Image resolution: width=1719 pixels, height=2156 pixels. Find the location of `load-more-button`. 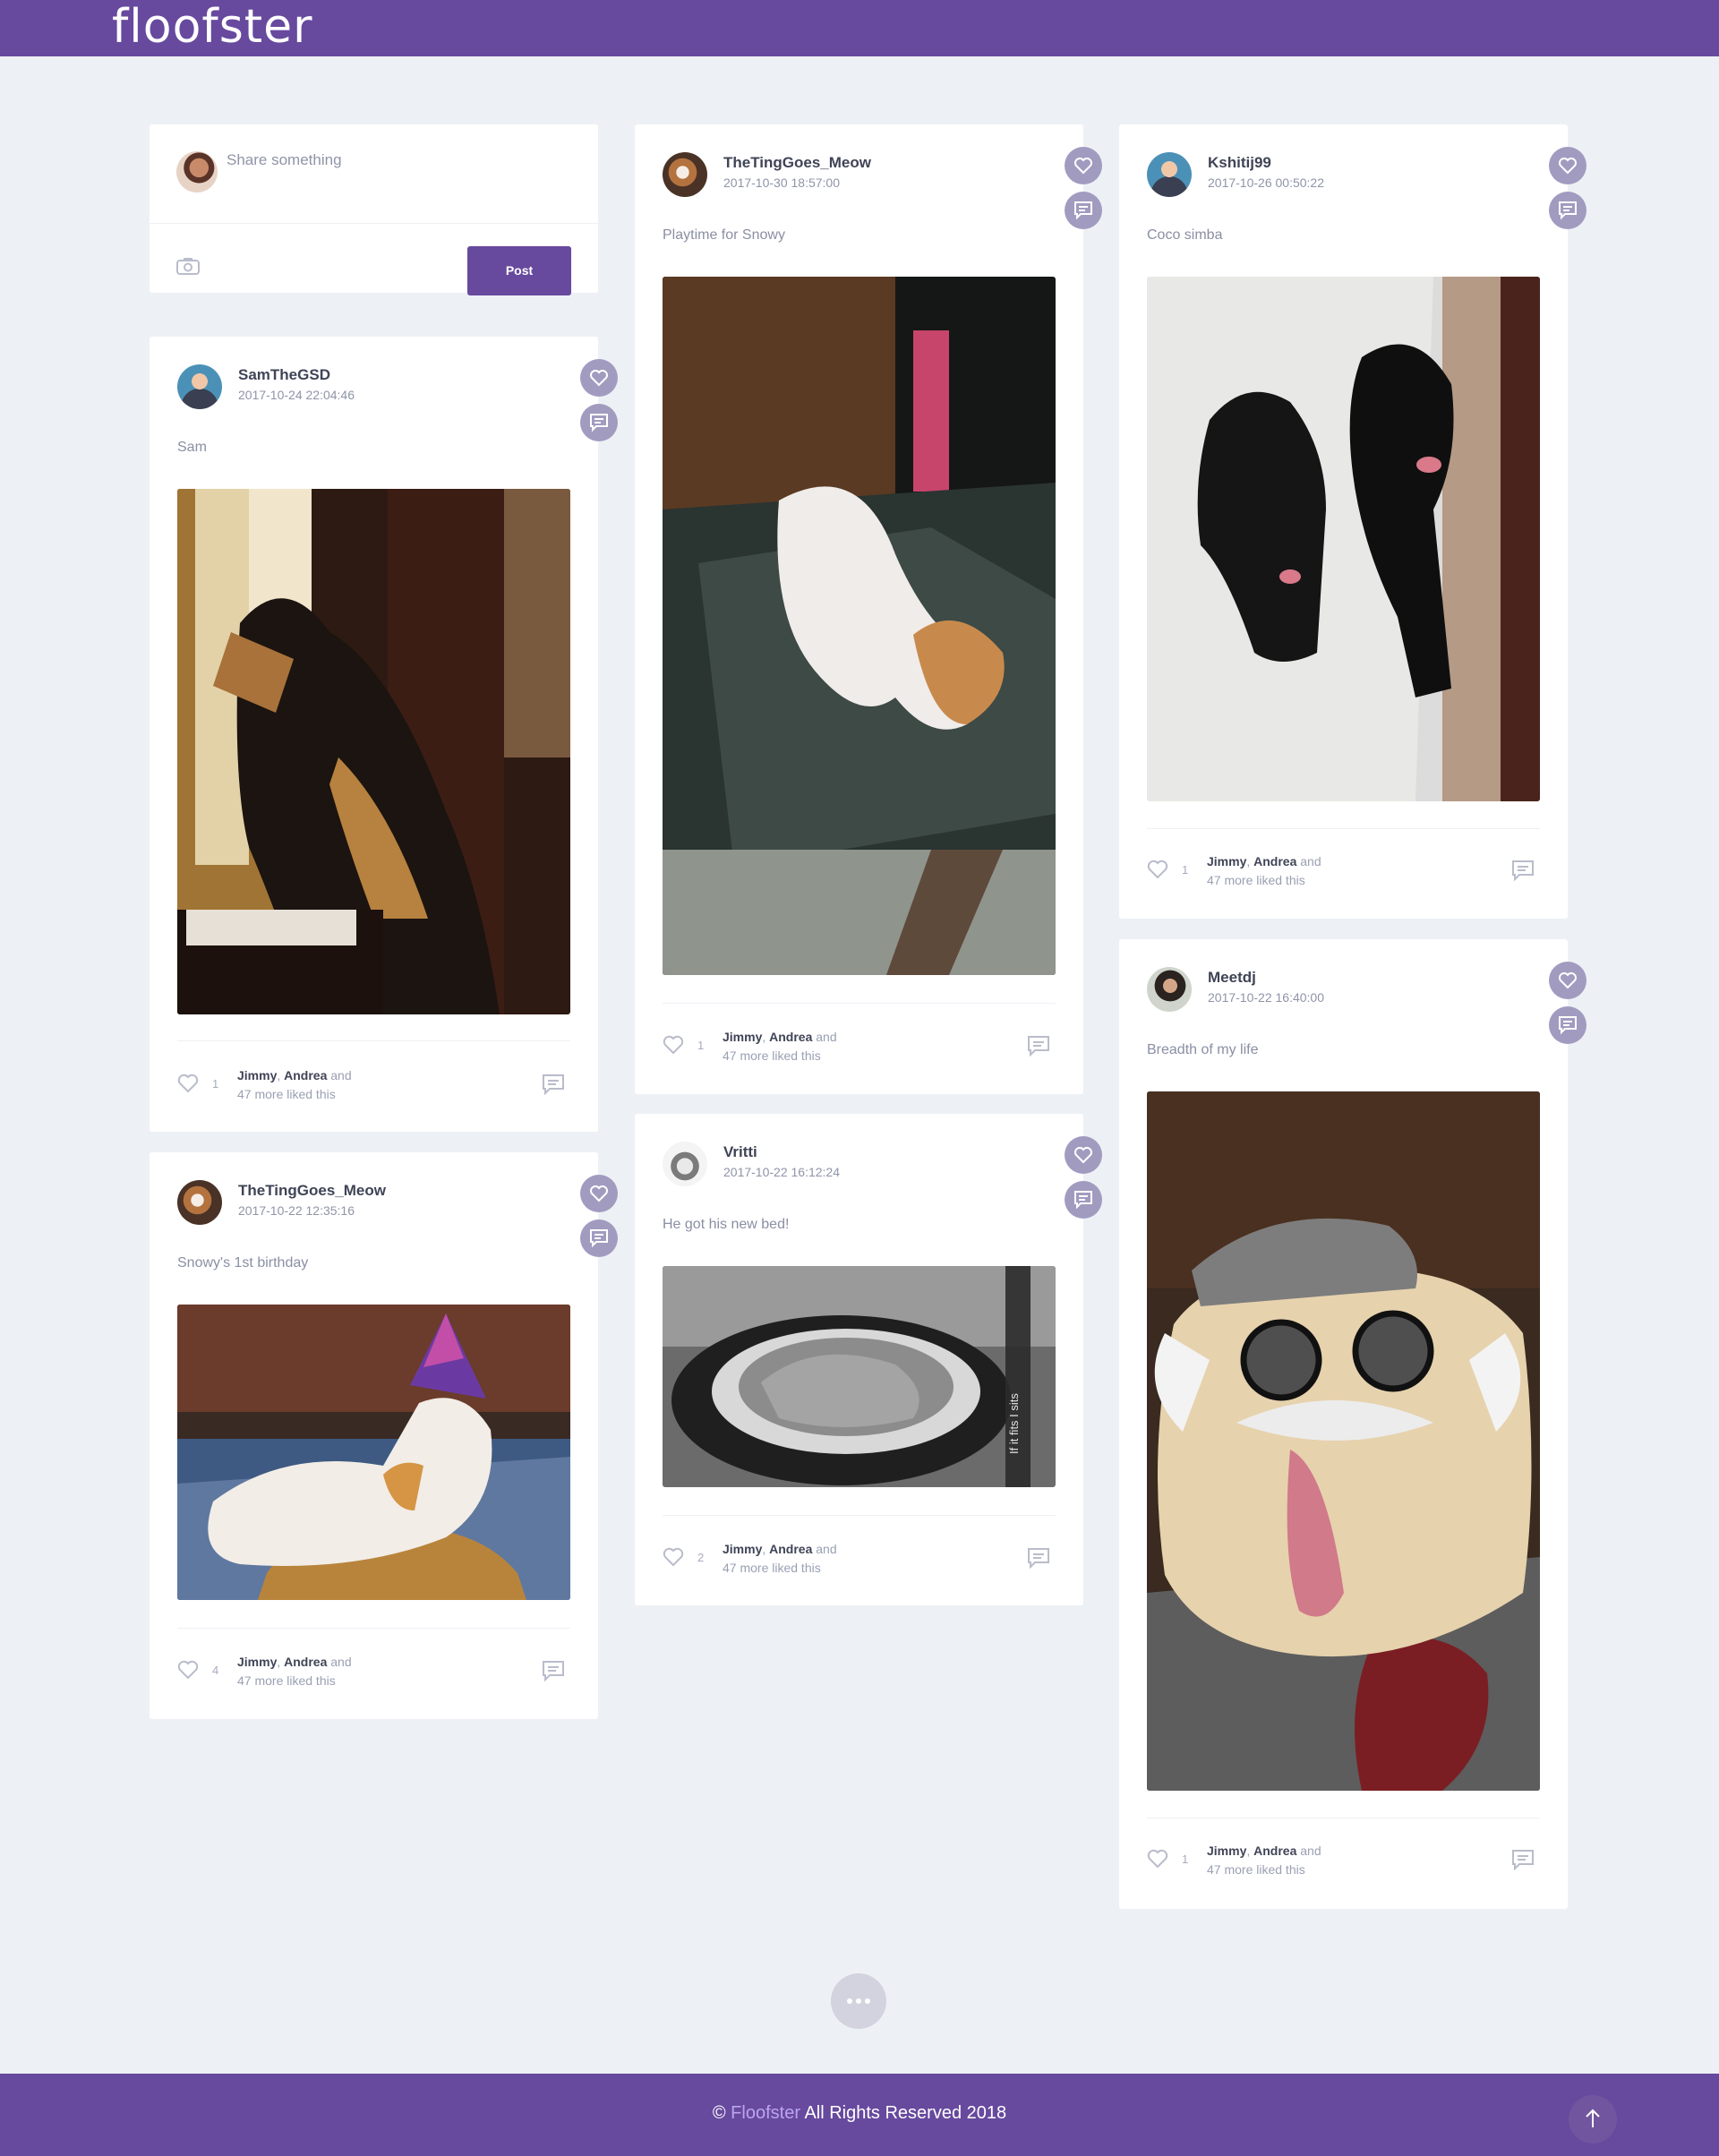

load-more-button is located at coordinates (858, 2001).